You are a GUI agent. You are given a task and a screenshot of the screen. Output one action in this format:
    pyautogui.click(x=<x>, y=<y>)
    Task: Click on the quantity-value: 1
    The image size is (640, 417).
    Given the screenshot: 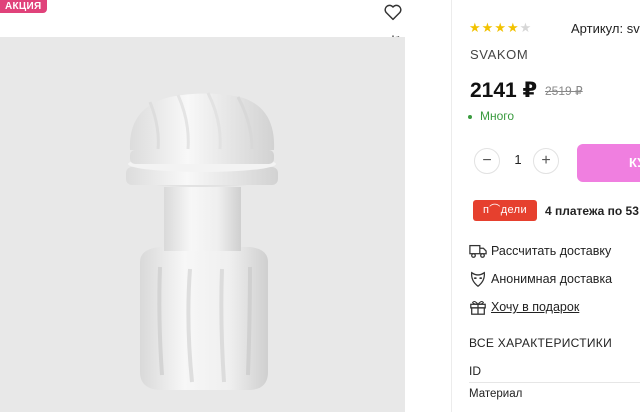 What is the action you would take?
    pyautogui.click(x=518, y=159)
    